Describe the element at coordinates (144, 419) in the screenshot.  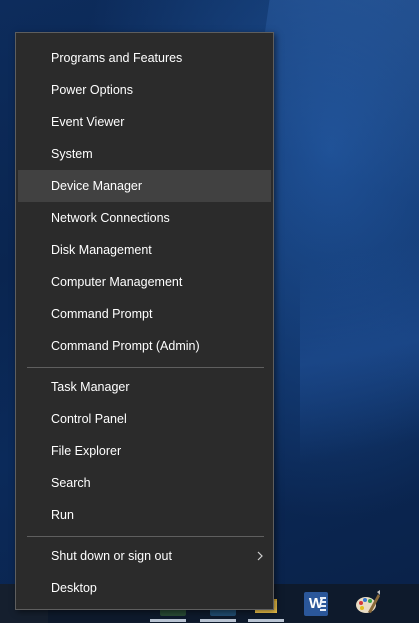
I see `menu-item-control-panel: Control Panel` at that location.